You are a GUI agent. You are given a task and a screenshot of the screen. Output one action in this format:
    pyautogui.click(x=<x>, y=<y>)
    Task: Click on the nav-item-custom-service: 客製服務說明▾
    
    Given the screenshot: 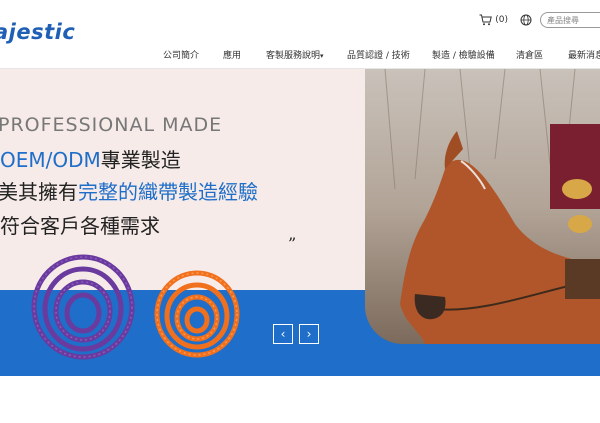 What is the action you would take?
    pyautogui.click(x=295, y=54)
    